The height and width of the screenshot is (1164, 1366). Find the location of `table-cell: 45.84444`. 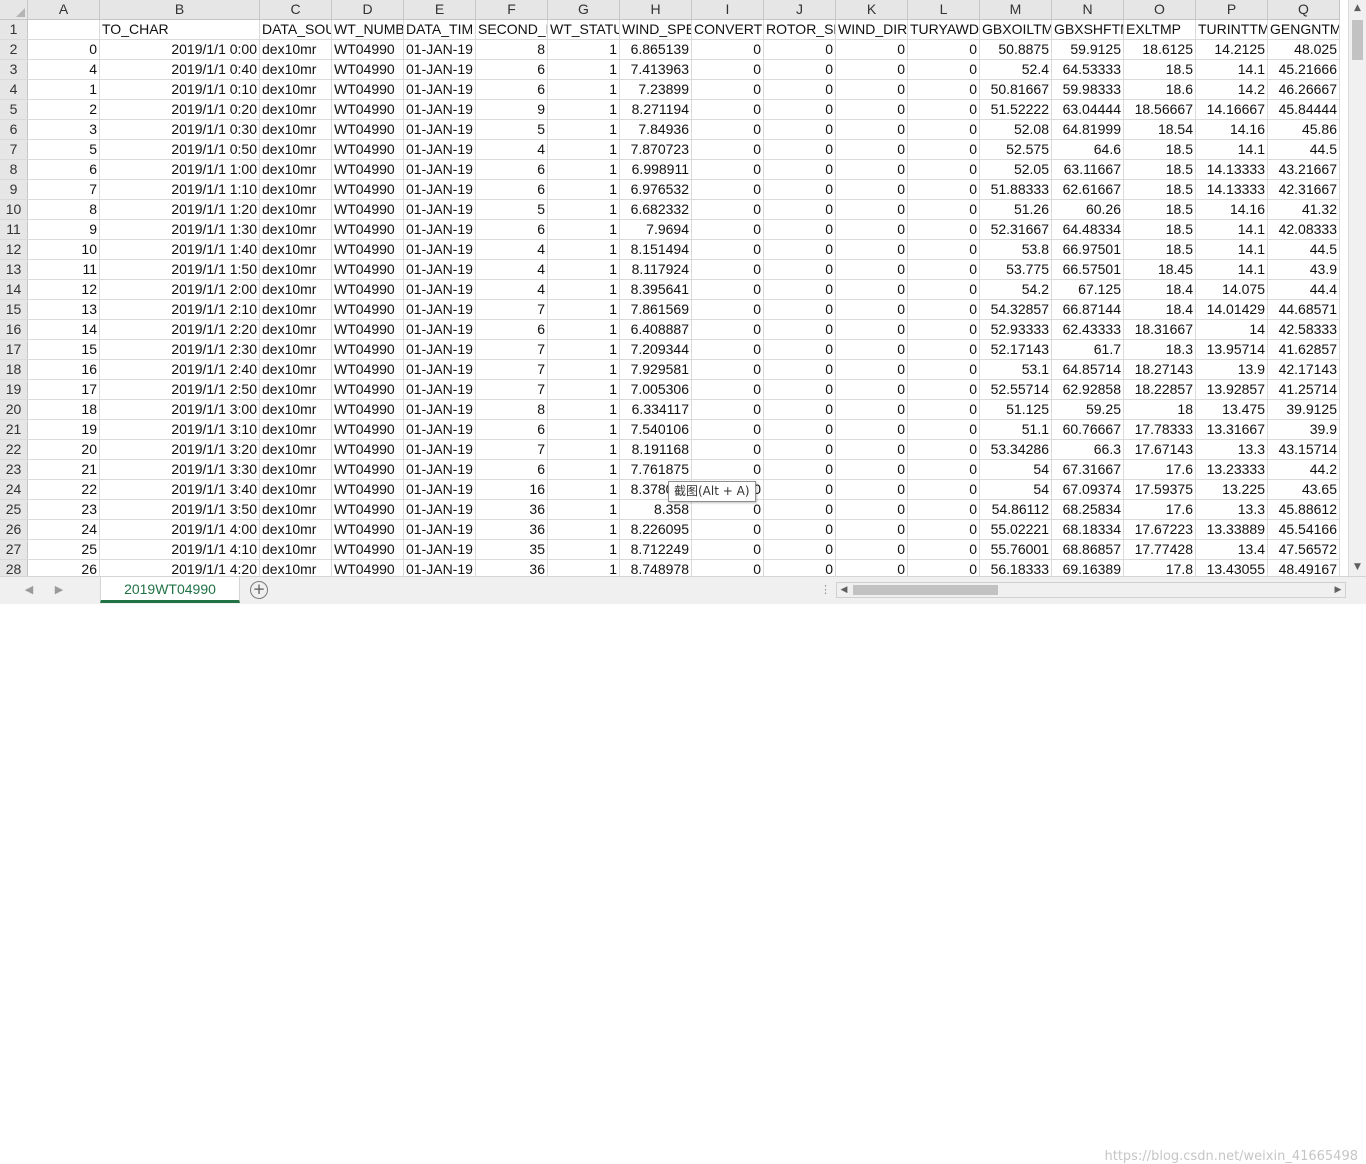

table-cell: 45.84444 is located at coordinates (1304, 109).